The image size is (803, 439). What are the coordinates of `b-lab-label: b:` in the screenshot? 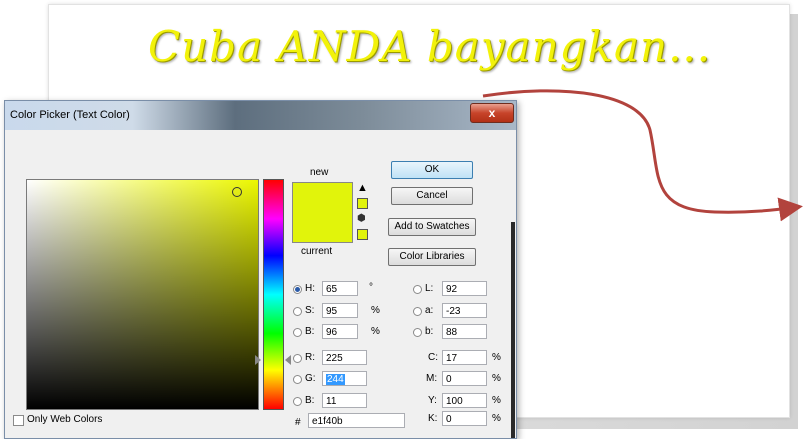 It's located at (429, 331).